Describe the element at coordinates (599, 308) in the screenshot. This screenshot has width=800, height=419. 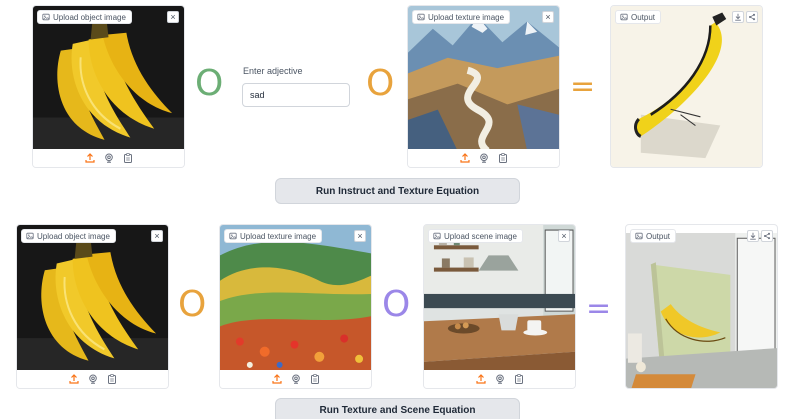
I see `row2-equals: =` at that location.